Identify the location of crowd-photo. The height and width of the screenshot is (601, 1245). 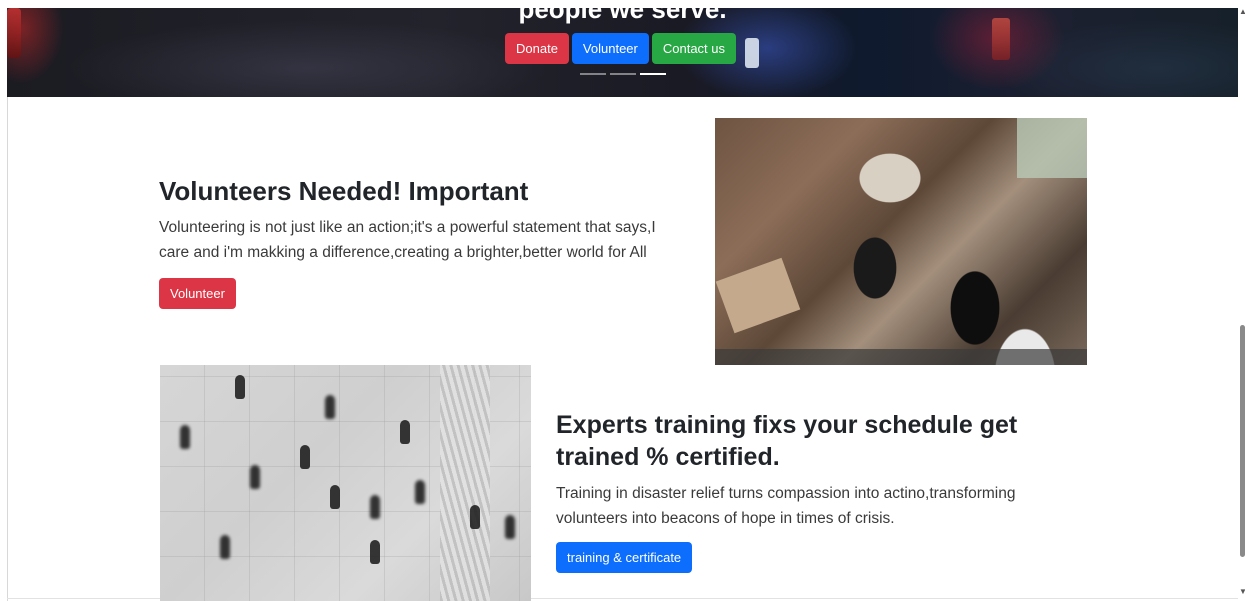
(345, 483).